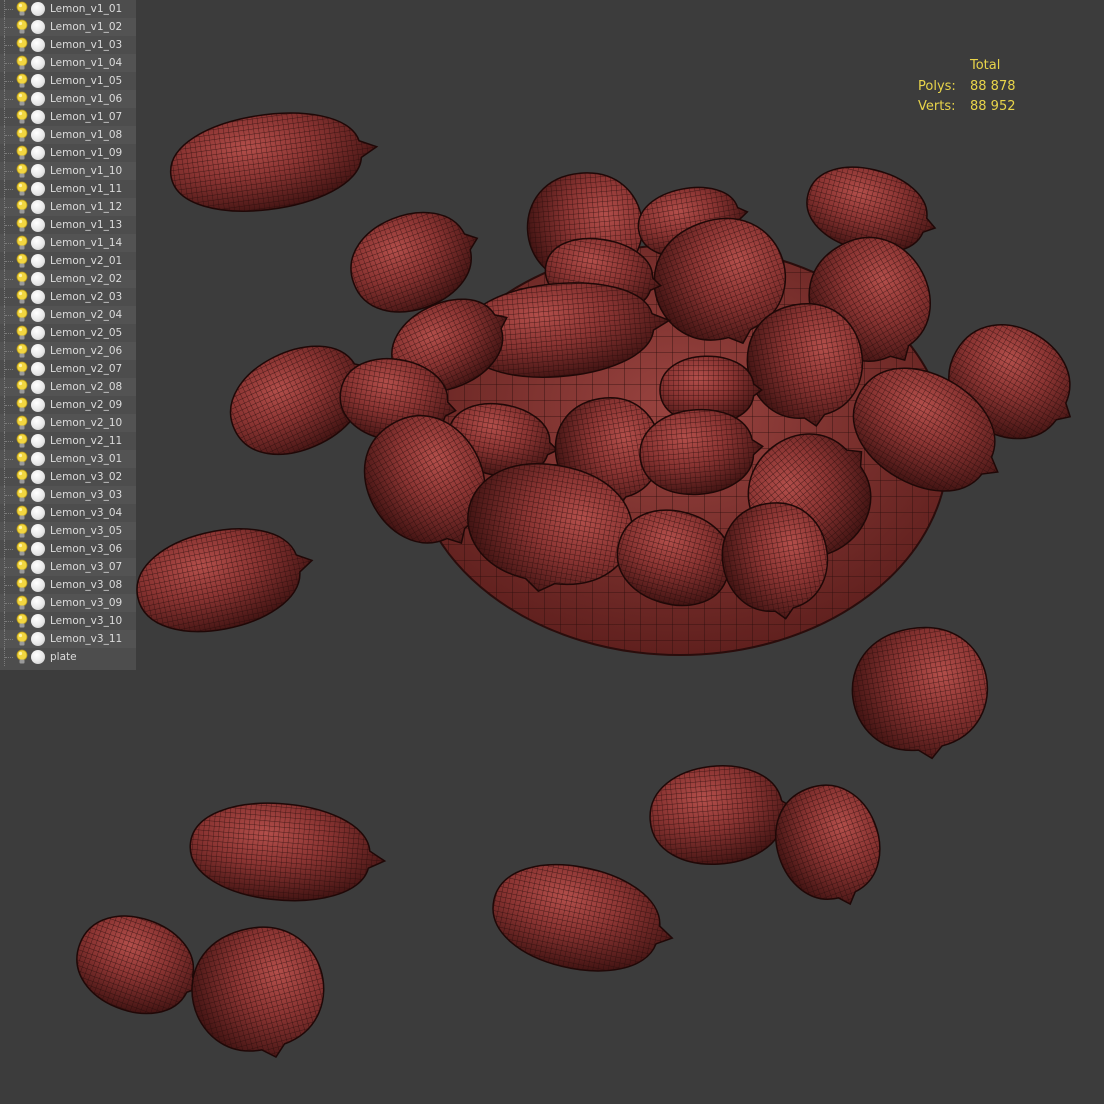 The width and height of the screenshot is (1104, 1104). What do you see at coordinates (68, 477) in the screenshot?
I see `layer-row: Lemon_v3_02` at bounding box center [68, 477].